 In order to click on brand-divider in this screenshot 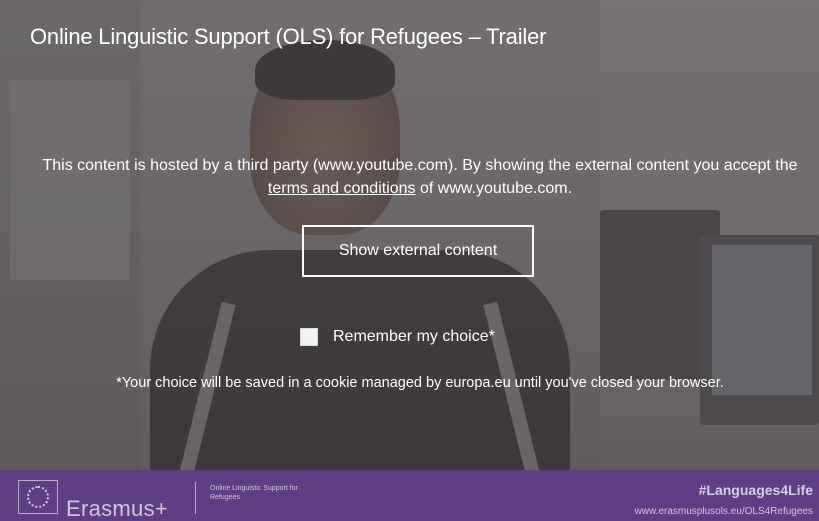, I will do `click(195, 498)`.